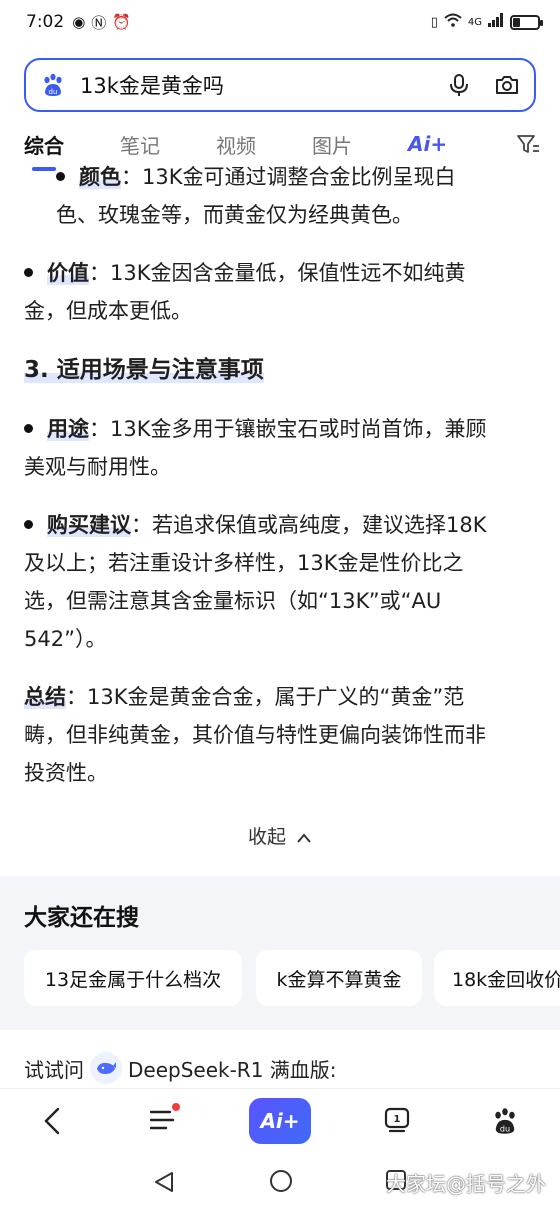 This screenshot has width=560, height=1209. Describe the element at coordinates (507, 85) in the screenshot. I see `camera-icon` at that location.